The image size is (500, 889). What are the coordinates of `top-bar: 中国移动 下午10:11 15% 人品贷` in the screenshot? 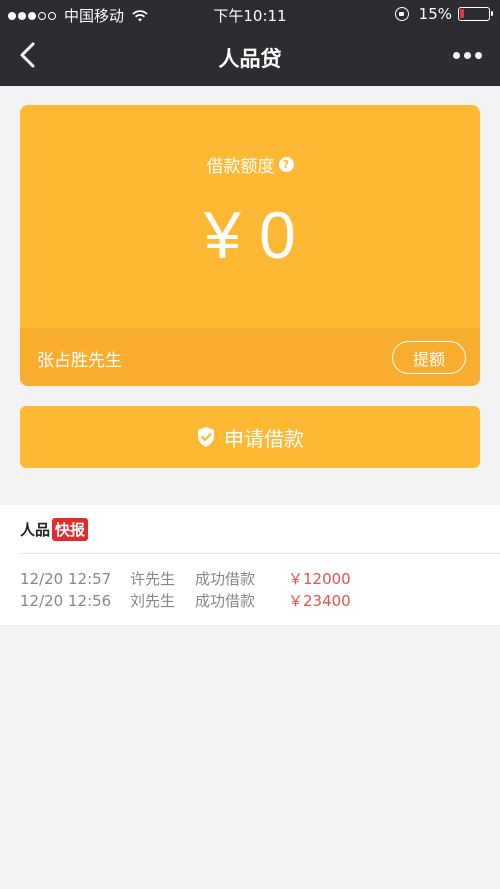 It's located at (250, 43).